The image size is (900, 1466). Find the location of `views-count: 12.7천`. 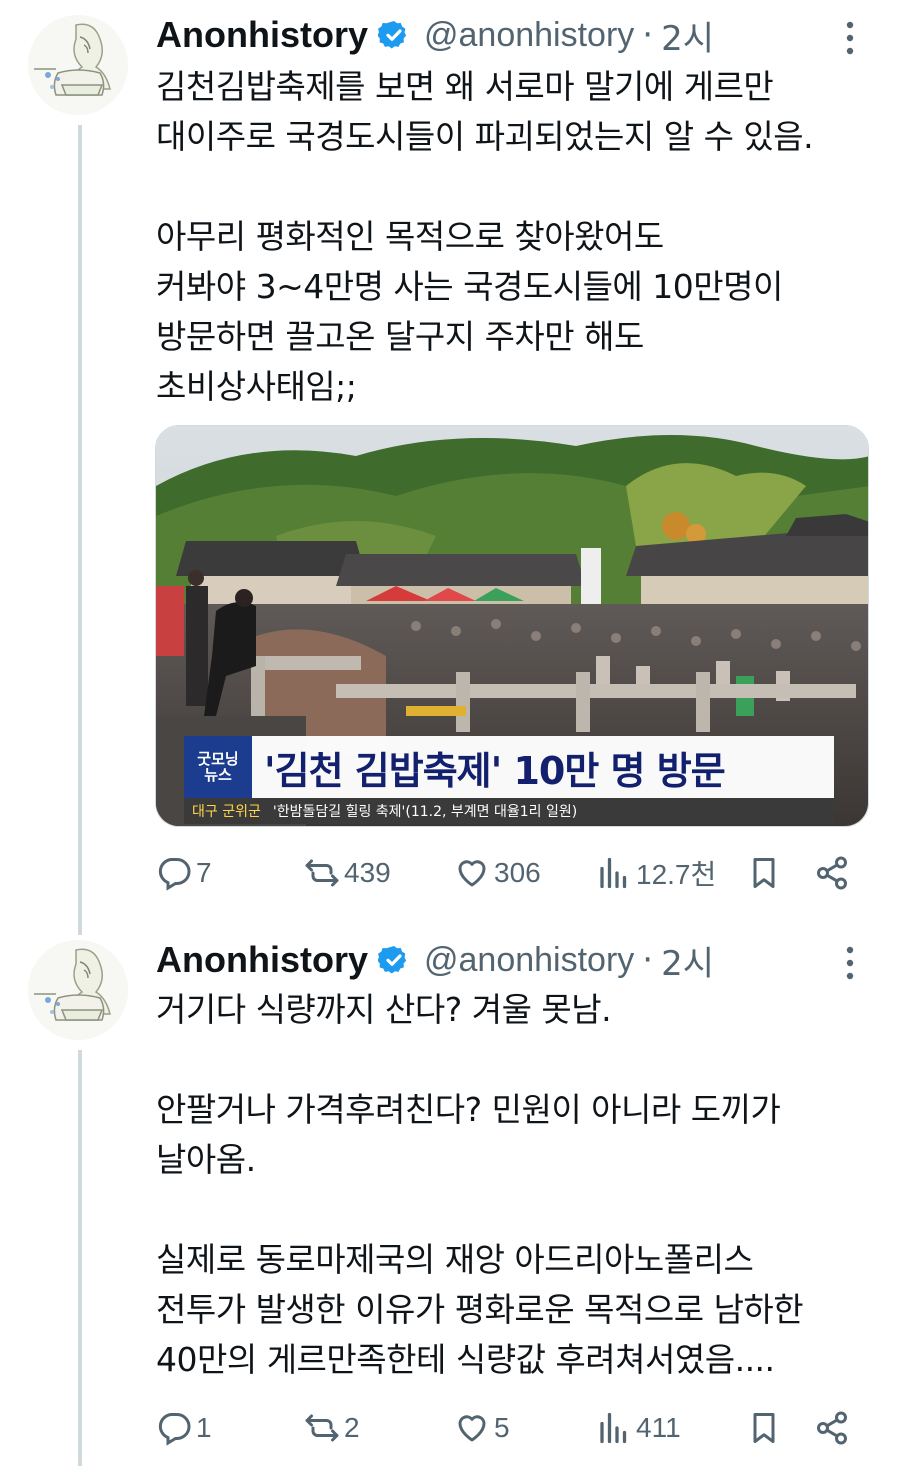

views-count: 12.7천 is located at coordinates (676, 874).